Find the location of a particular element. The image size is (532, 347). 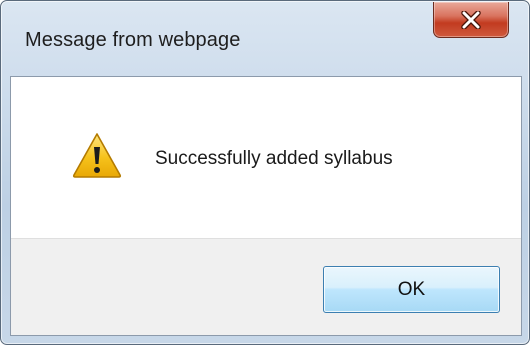

close-button is located at coordinates (471, 20).